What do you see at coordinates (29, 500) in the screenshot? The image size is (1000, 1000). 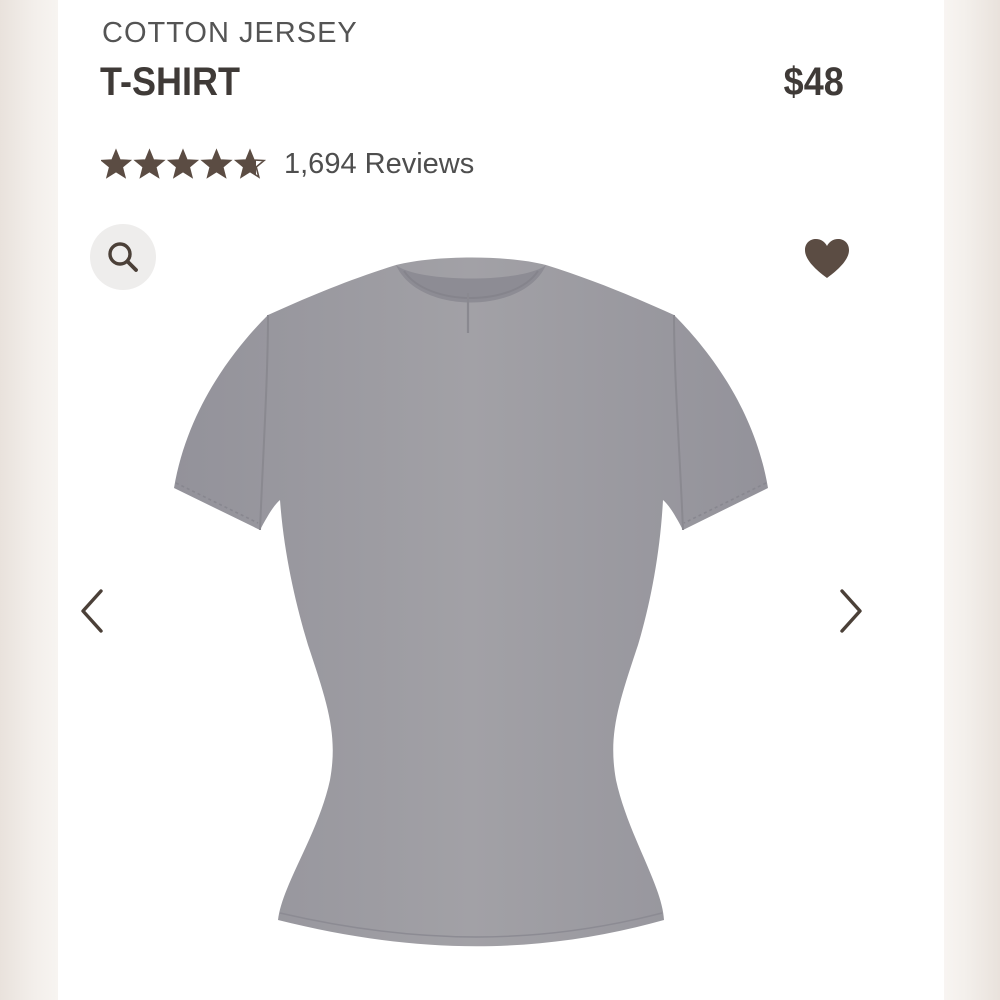 I see `left-backdrop` at bounding box center [29, 500].